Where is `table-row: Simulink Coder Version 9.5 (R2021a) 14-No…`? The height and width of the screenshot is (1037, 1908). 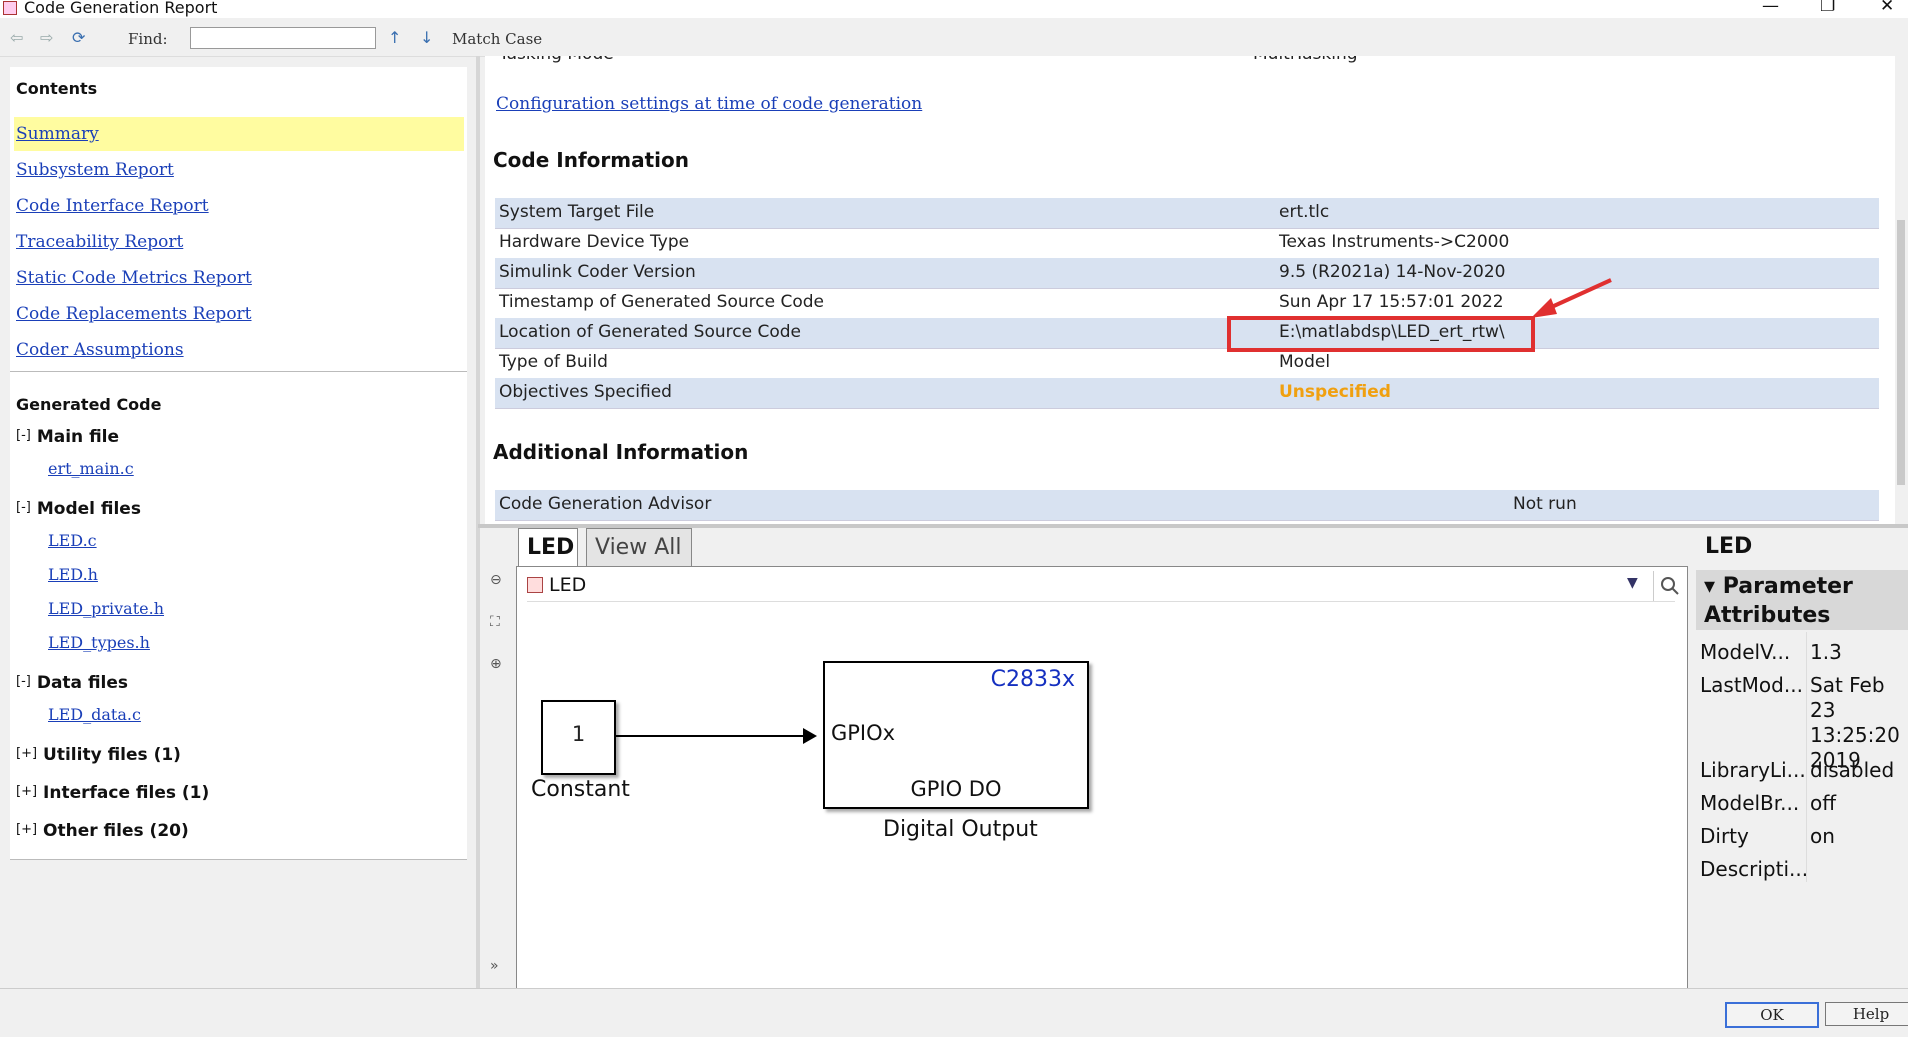 table-row: Simulink Coder Version 9.5 (R2021a) 14-No… is located at coordinates (1187, 273).